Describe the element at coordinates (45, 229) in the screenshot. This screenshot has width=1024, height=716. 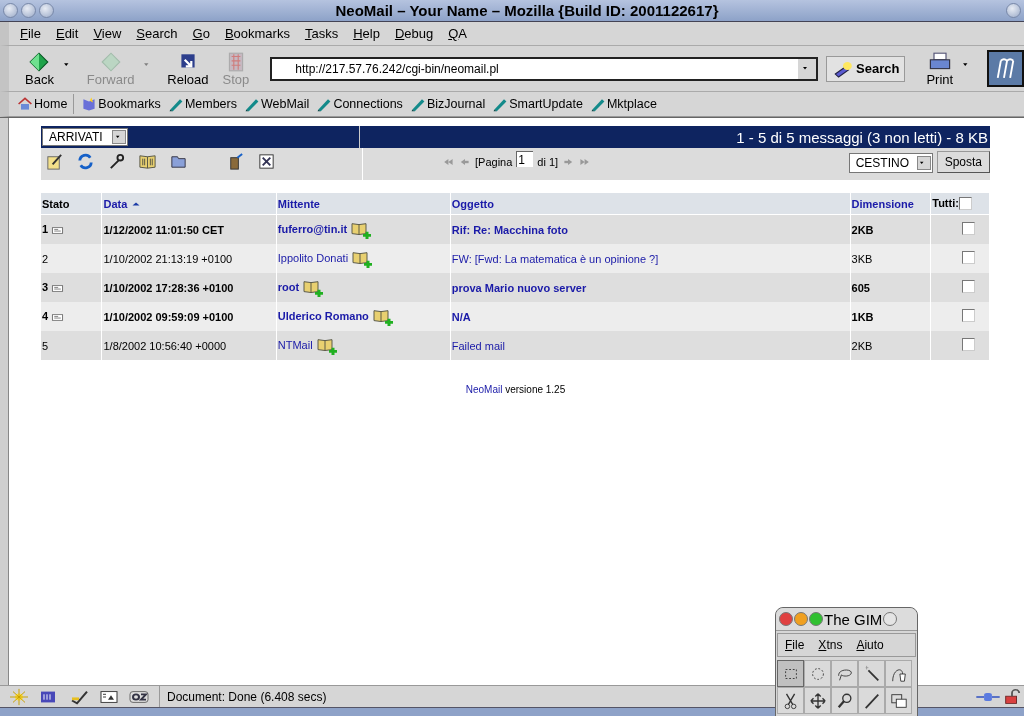
I see `message-number: 1` at that location.